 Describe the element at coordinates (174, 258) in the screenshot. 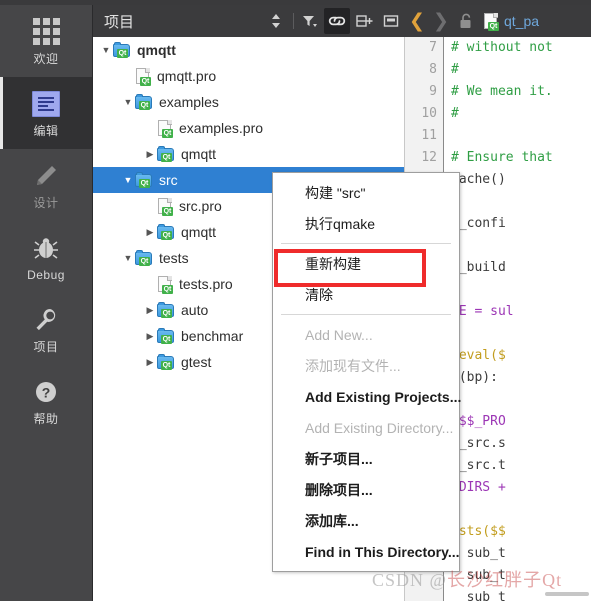

I see `tree-row-label: tests` at that location.